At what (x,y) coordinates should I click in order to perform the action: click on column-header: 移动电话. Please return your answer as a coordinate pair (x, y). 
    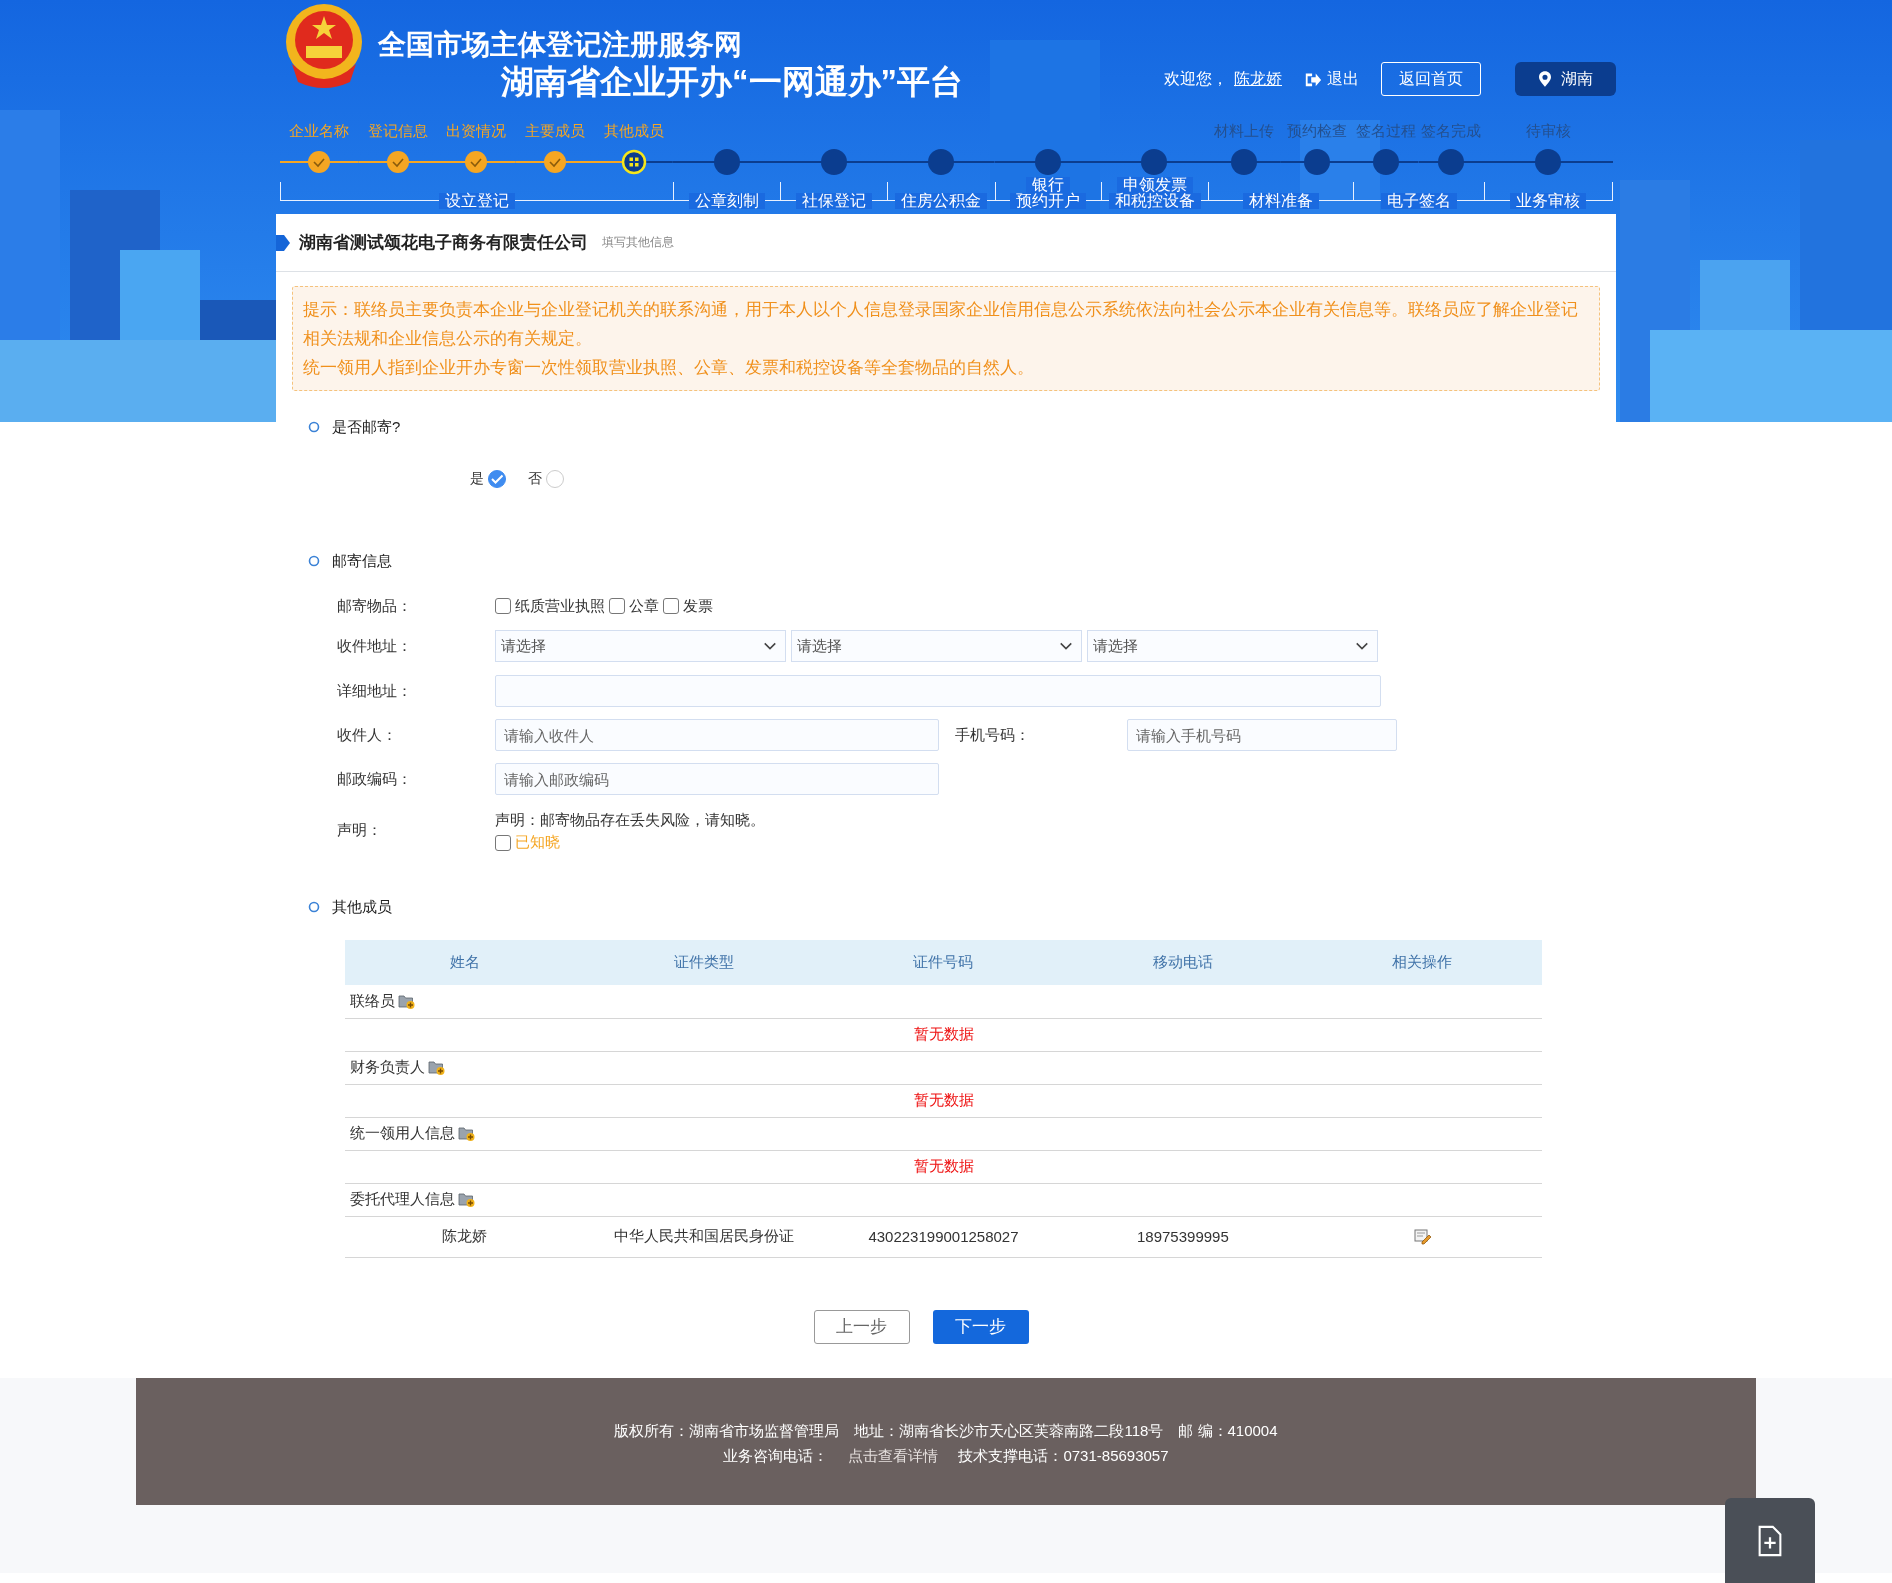
    Looking at the image, I should click on (1183, 962).